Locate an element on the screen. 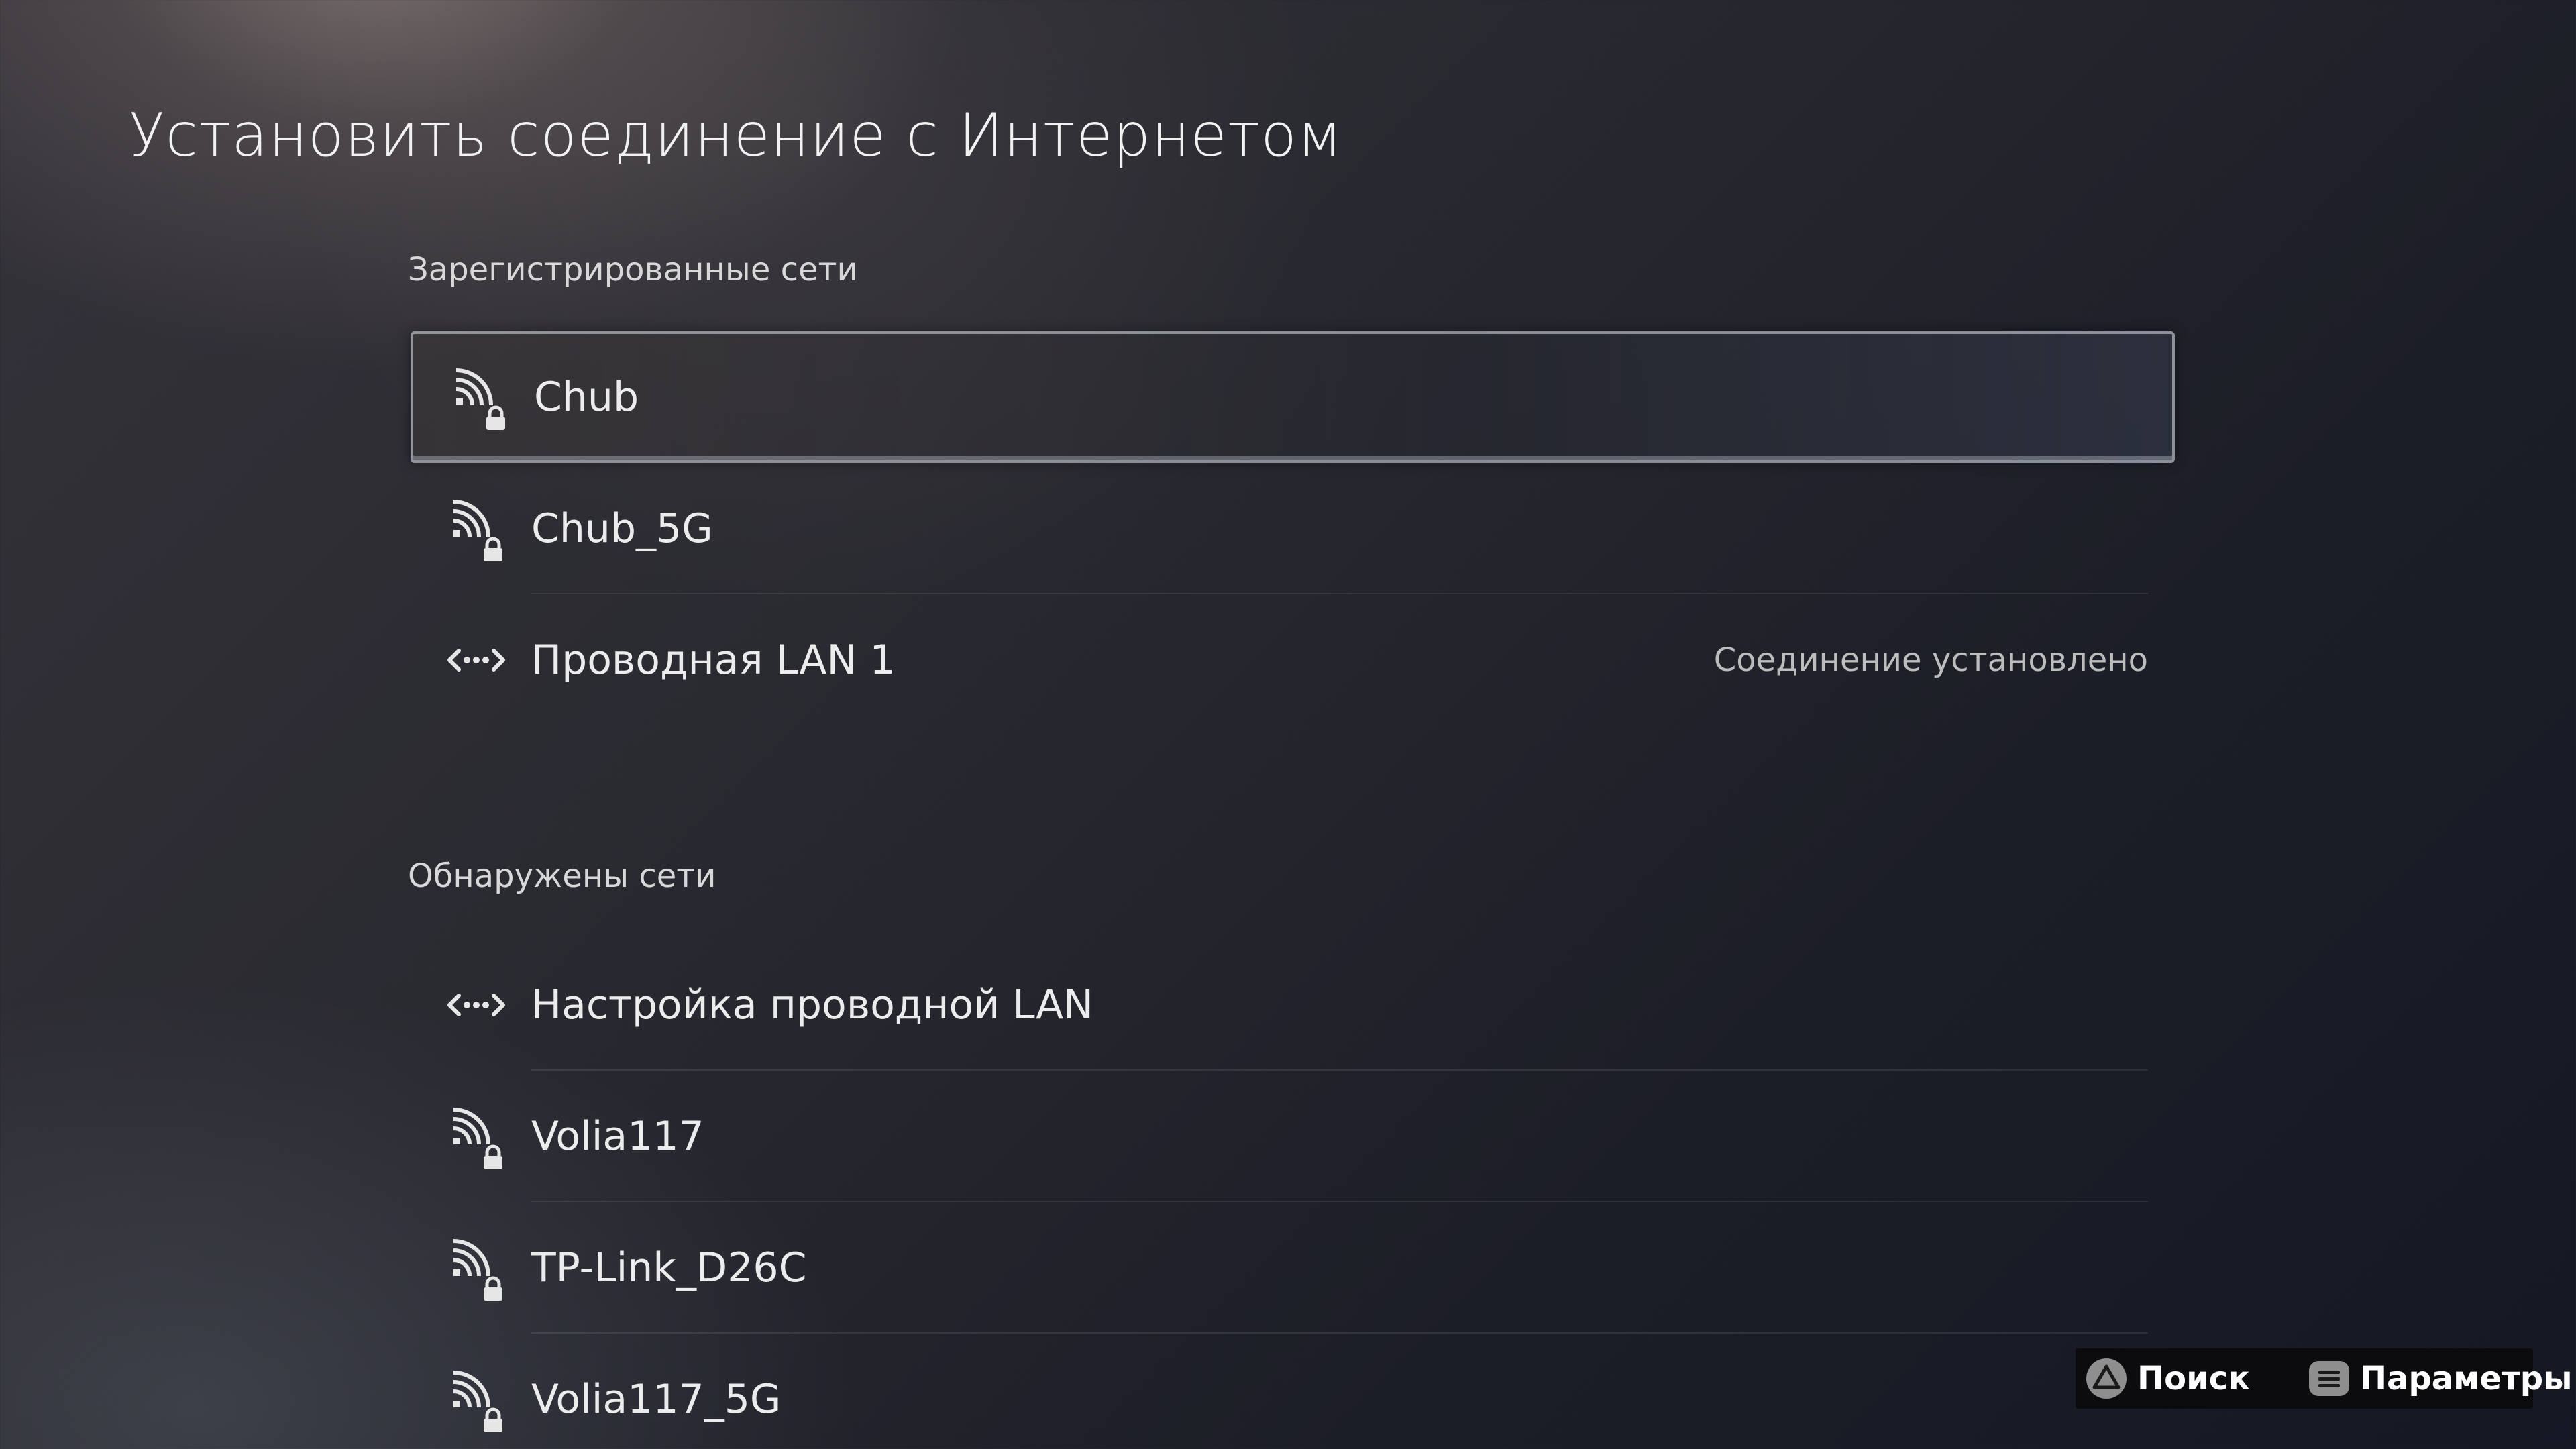 The height and width of the screenshot is (1449, 2576). page-title: Установить соединение с Интернетом is located at coordinates (736, 135).